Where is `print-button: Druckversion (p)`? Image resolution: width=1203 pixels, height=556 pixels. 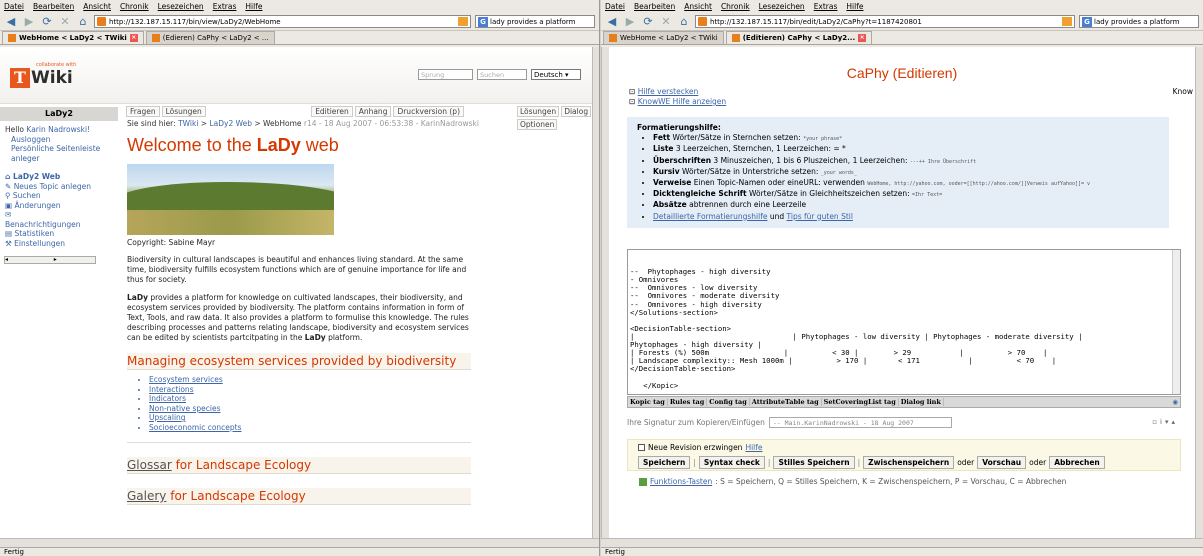 print-button: Druckversion (p) is located at coordinates (428, 111).